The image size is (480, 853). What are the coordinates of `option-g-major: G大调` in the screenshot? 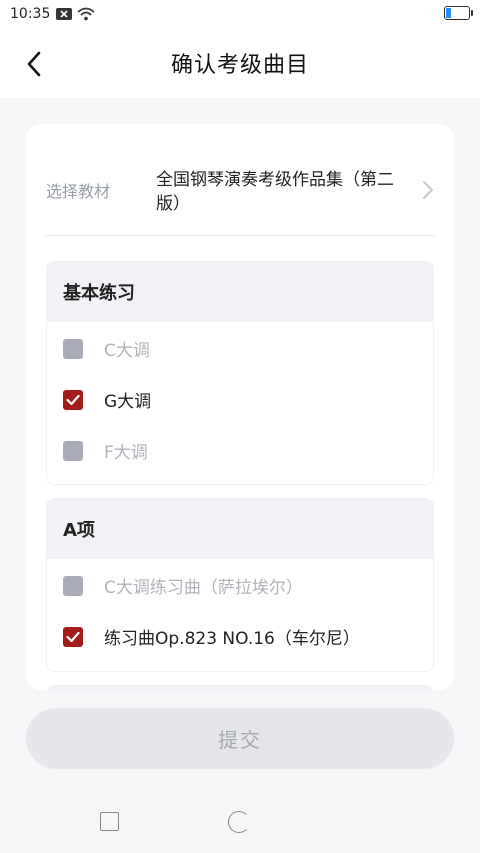 It's located at (240, 399).